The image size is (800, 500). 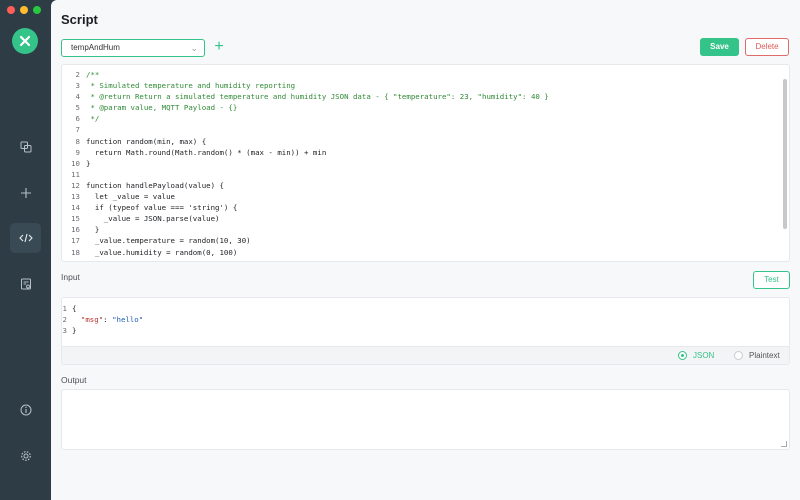 I want to click on code-line: 2/**, so click(x=87, y=74).